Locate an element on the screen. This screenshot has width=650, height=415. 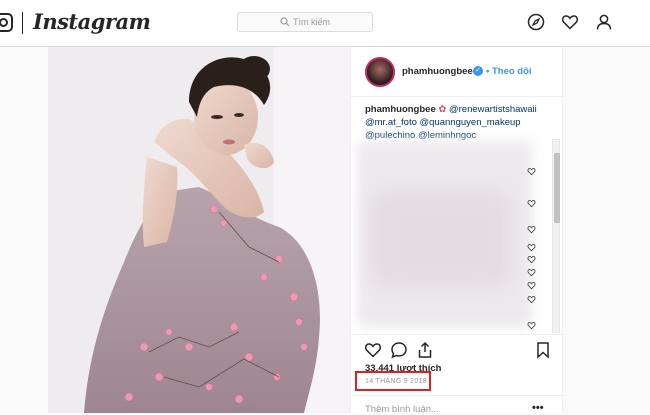
post-header: phamhuongbee ✓ • Theo dõi is located at coordinates (458, 72).